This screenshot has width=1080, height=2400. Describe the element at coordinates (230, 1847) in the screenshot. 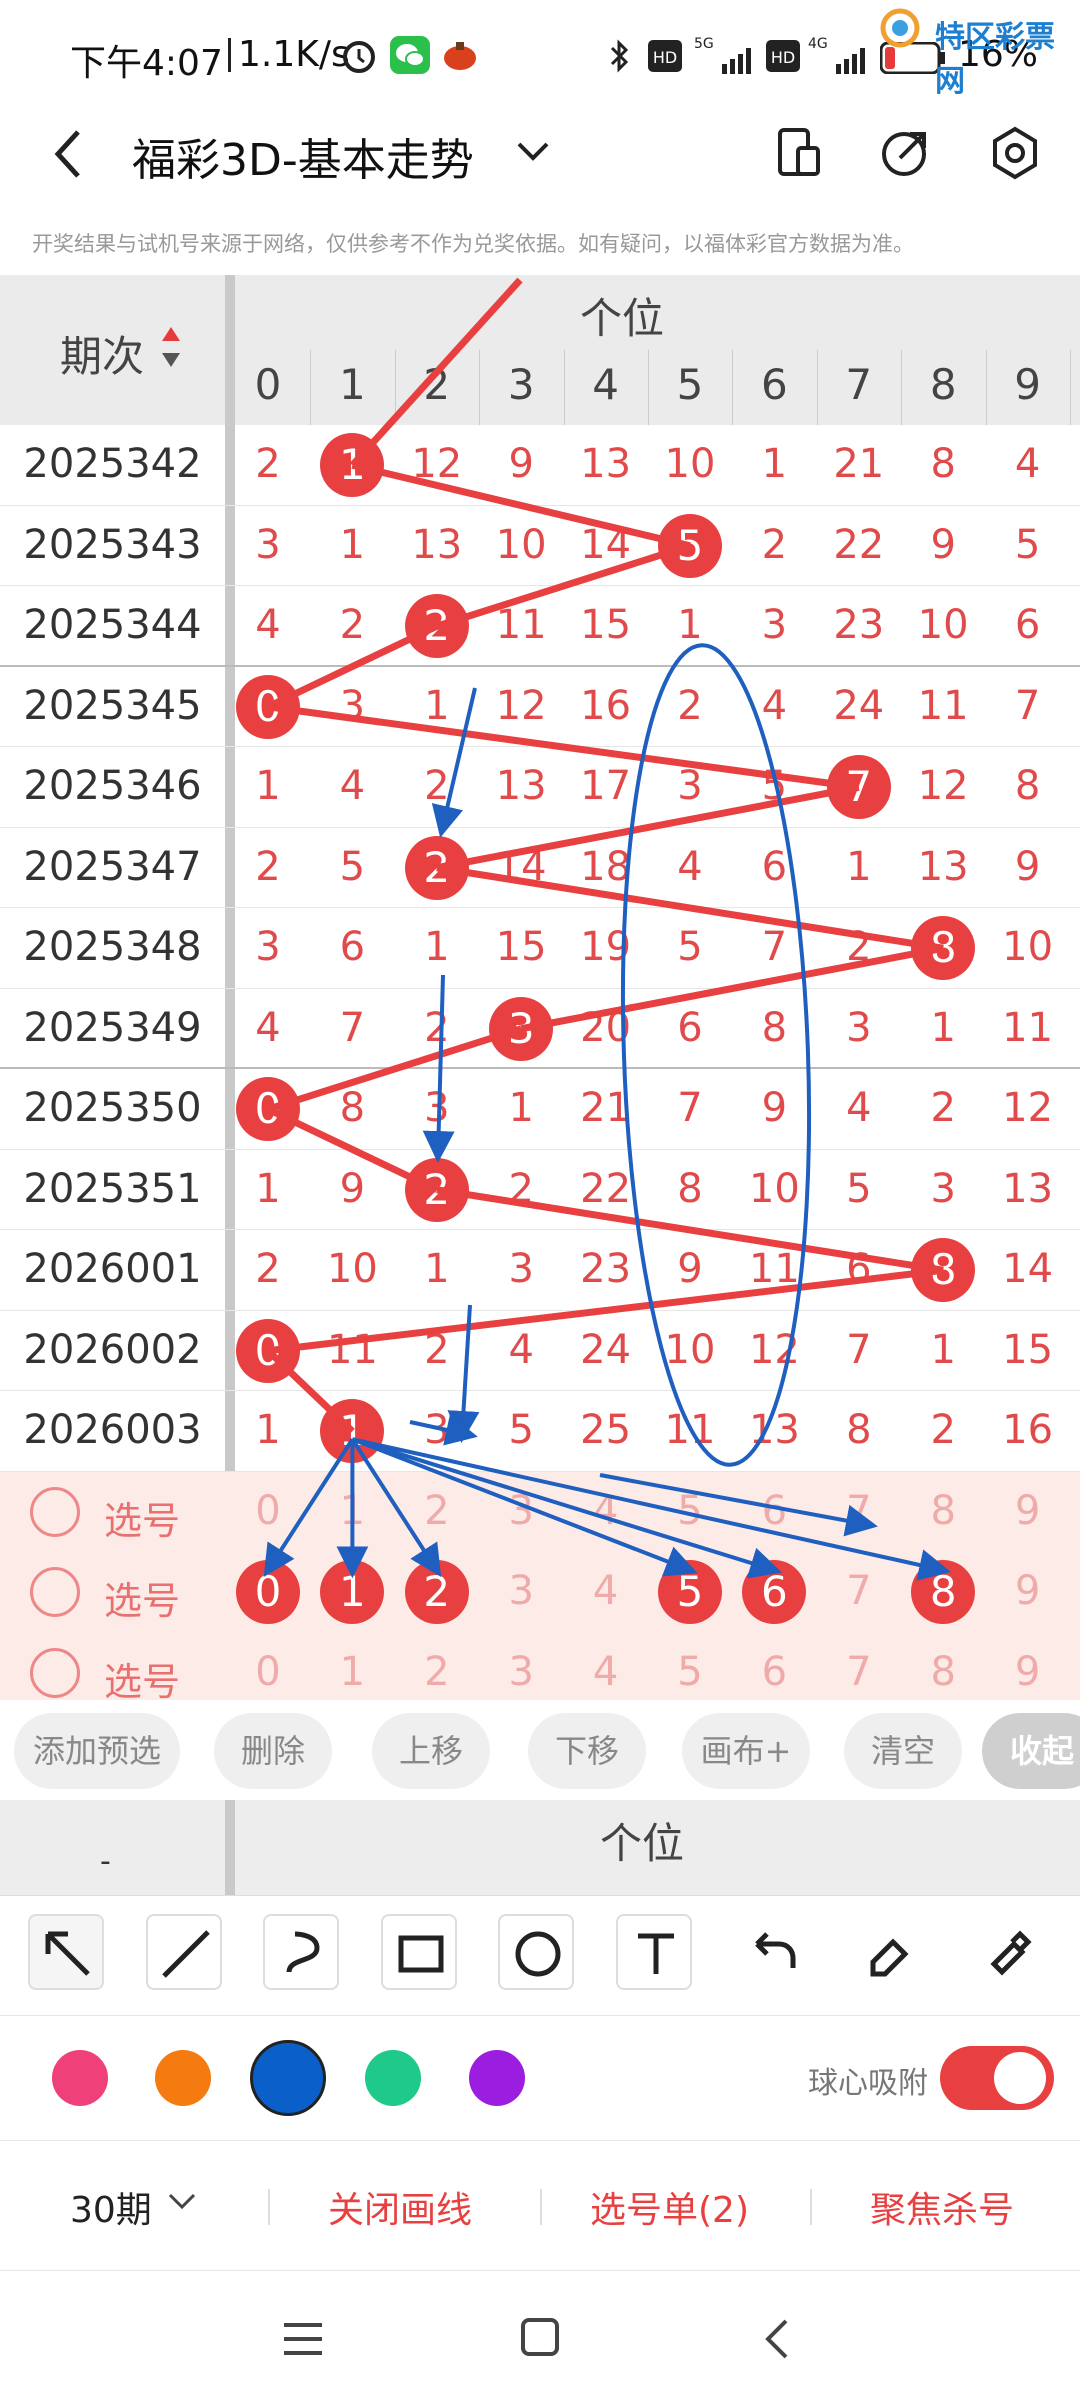

I see `grid2-divider` at that location.